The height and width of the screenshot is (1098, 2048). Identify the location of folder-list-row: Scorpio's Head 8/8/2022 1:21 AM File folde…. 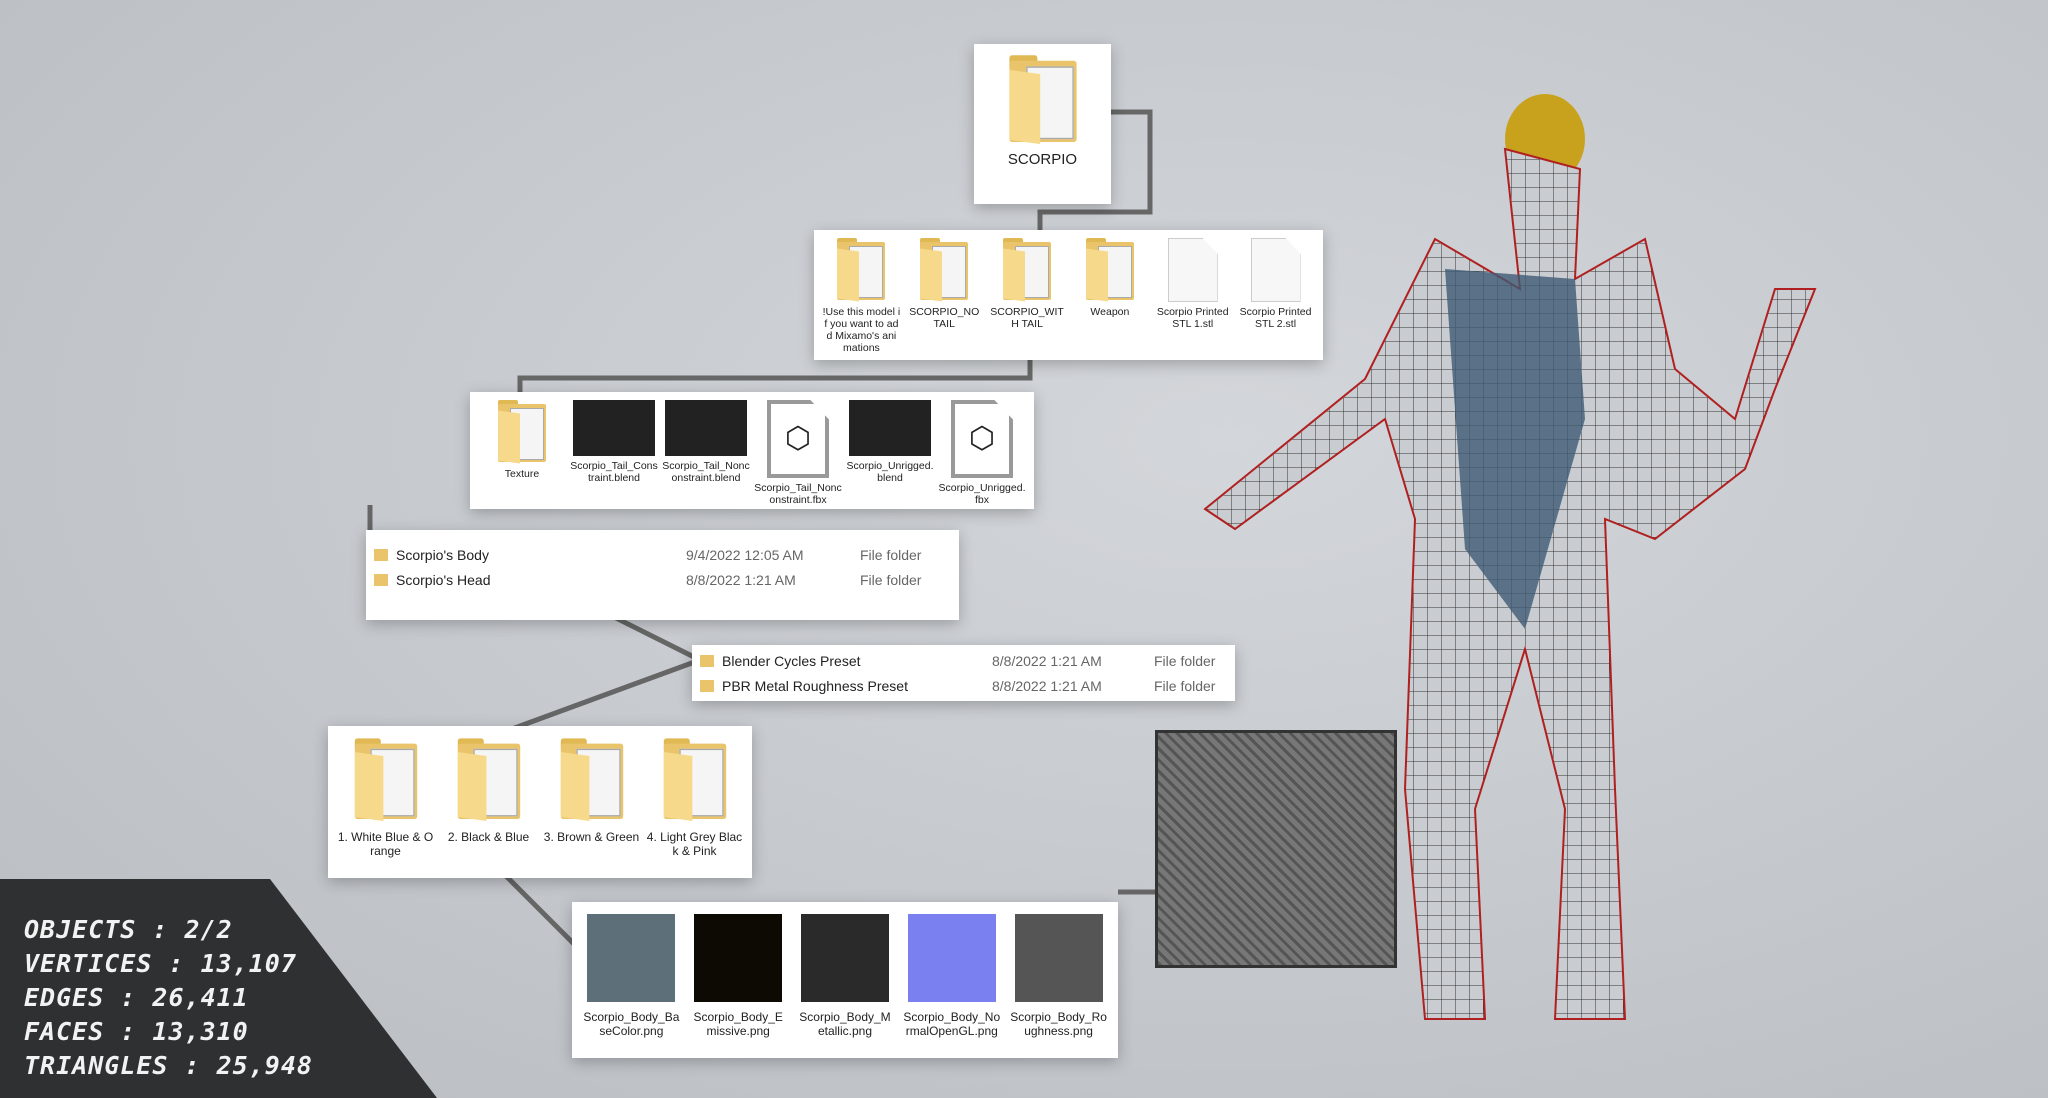
(662, 579).